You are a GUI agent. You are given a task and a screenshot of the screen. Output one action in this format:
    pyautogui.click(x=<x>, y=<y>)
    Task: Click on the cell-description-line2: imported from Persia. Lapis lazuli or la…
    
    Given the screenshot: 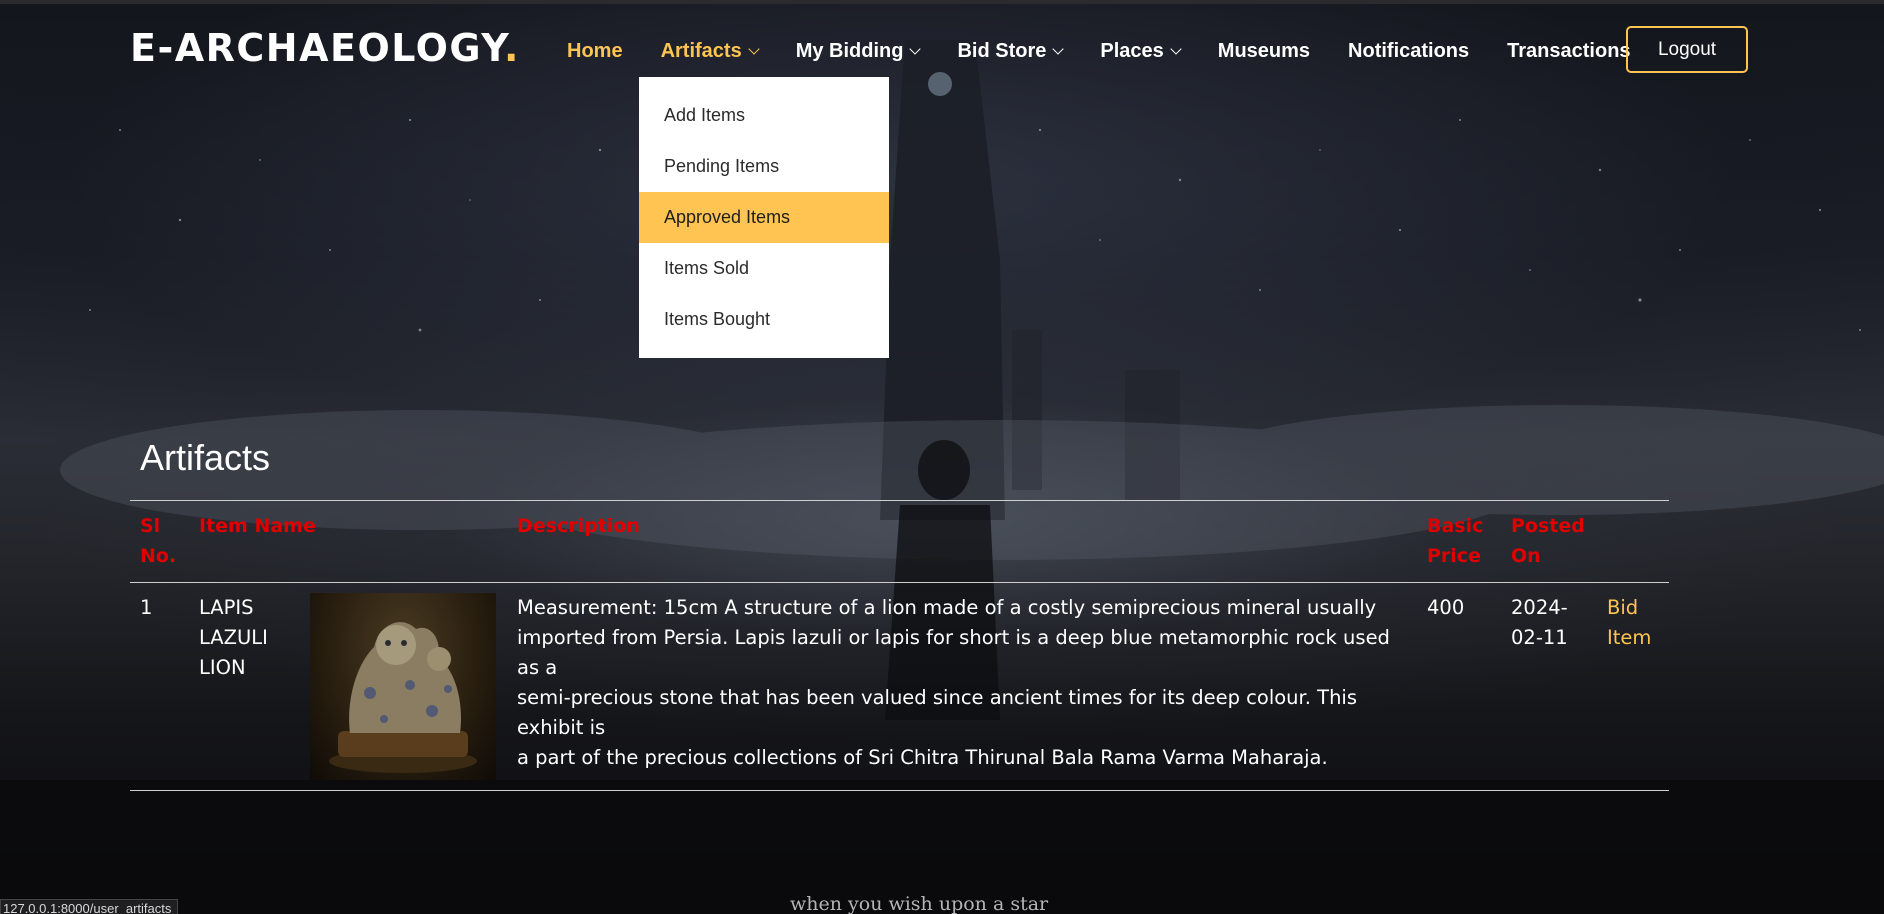 What is the action you would take?
    pyautogui.click(x=953, y=652)
    